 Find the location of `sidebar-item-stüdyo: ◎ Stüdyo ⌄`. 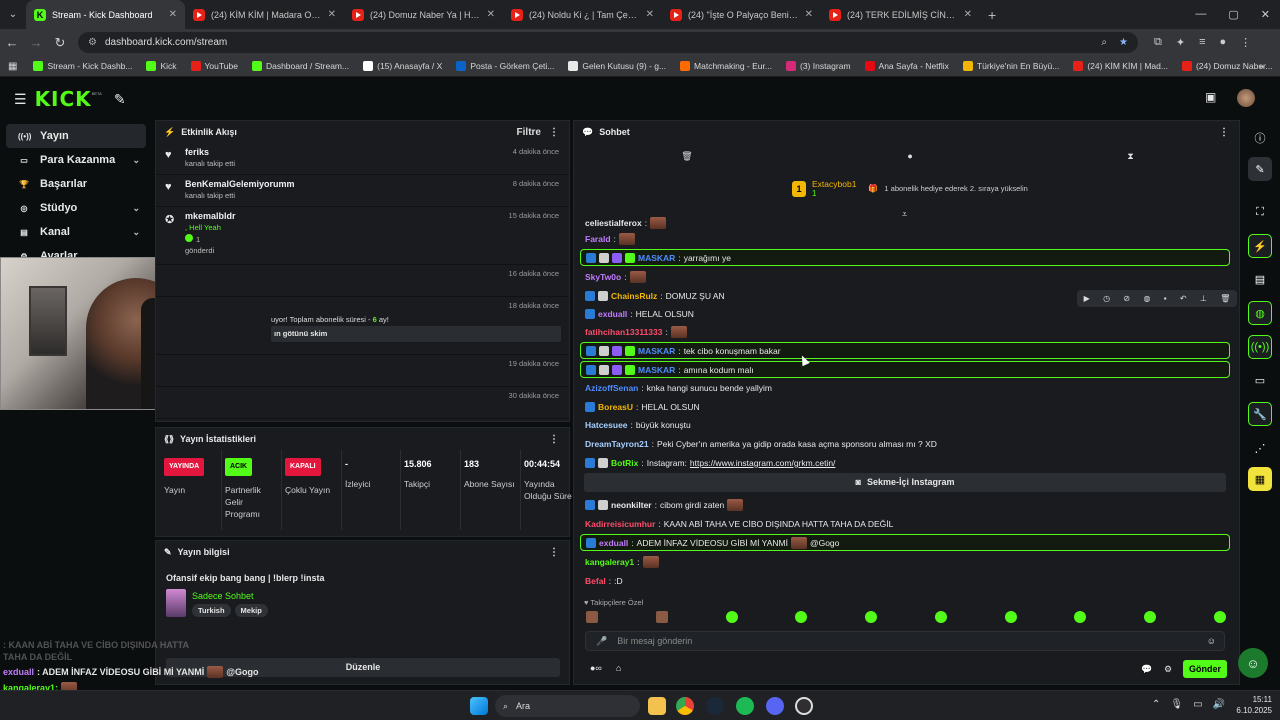

sidebar-item-stüdyo: ◎ Stüdyo ⌄ is located at coordinates (76, 208).